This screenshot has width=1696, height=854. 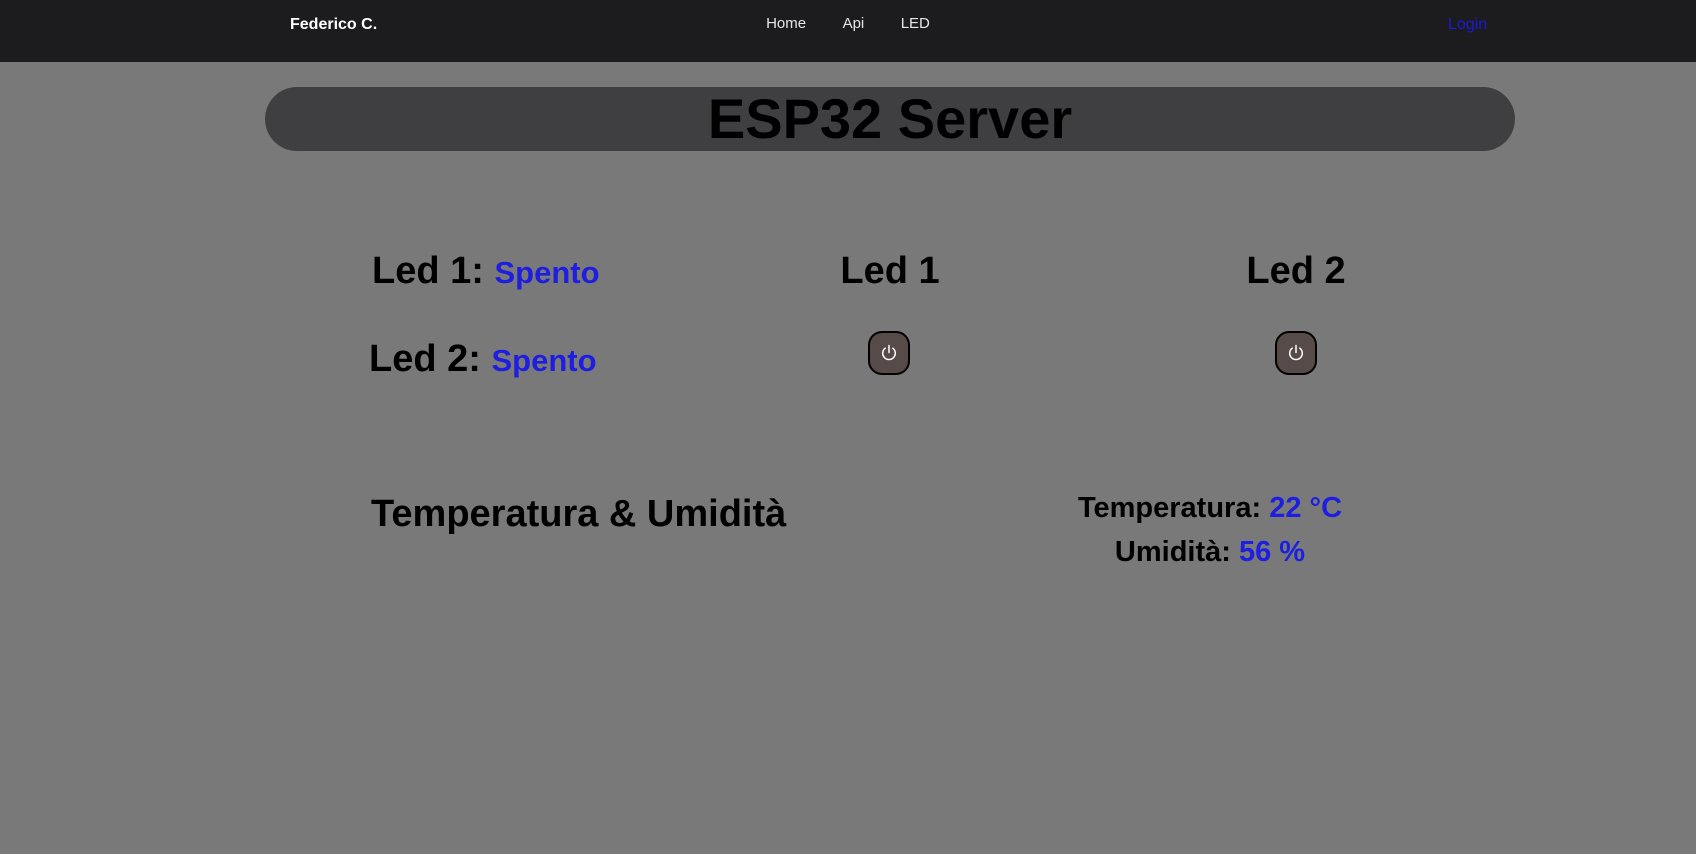 What do you see at coordinates (1169, 508) in the screenshot?
I see `temperature-label: Temperatura:` at bounding box center [1169, 508].